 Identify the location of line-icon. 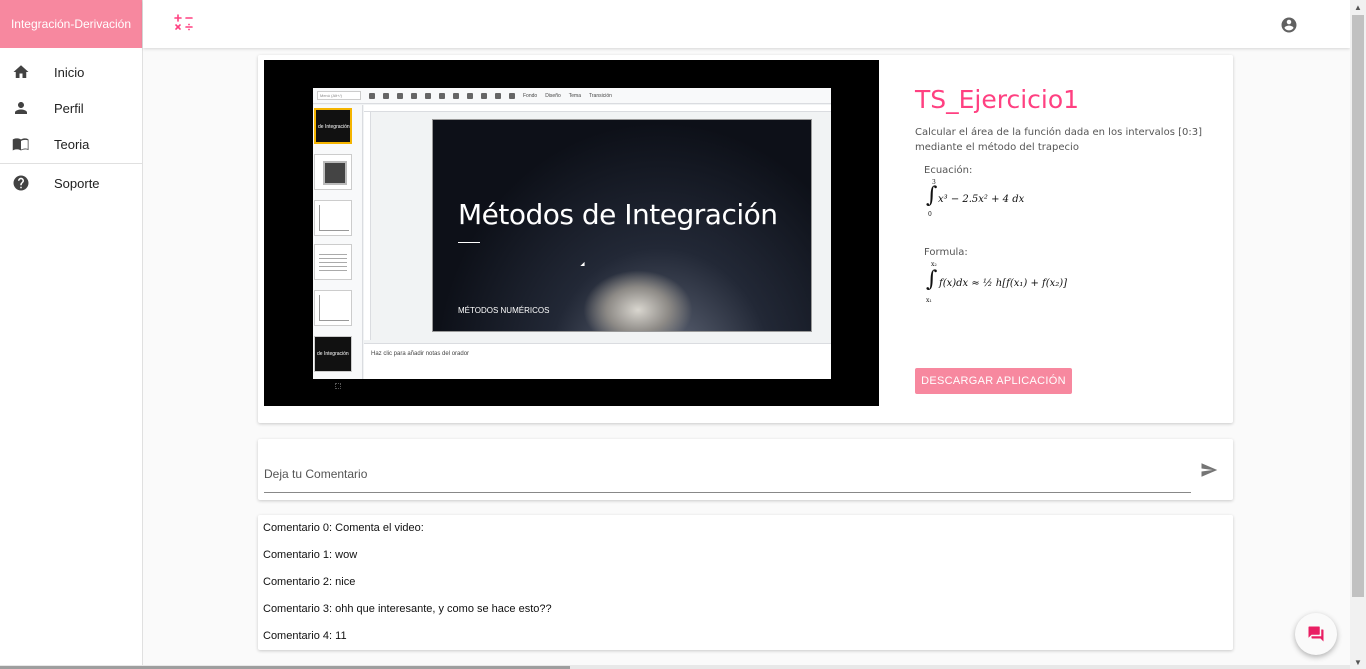
(498, 95).